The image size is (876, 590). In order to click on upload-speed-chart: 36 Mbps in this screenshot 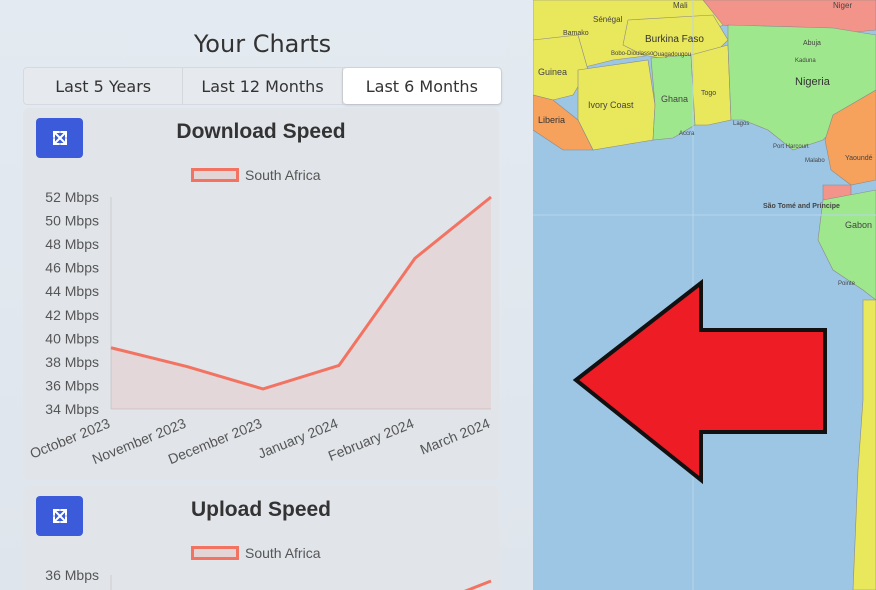, I will do `click(268, 578)`.